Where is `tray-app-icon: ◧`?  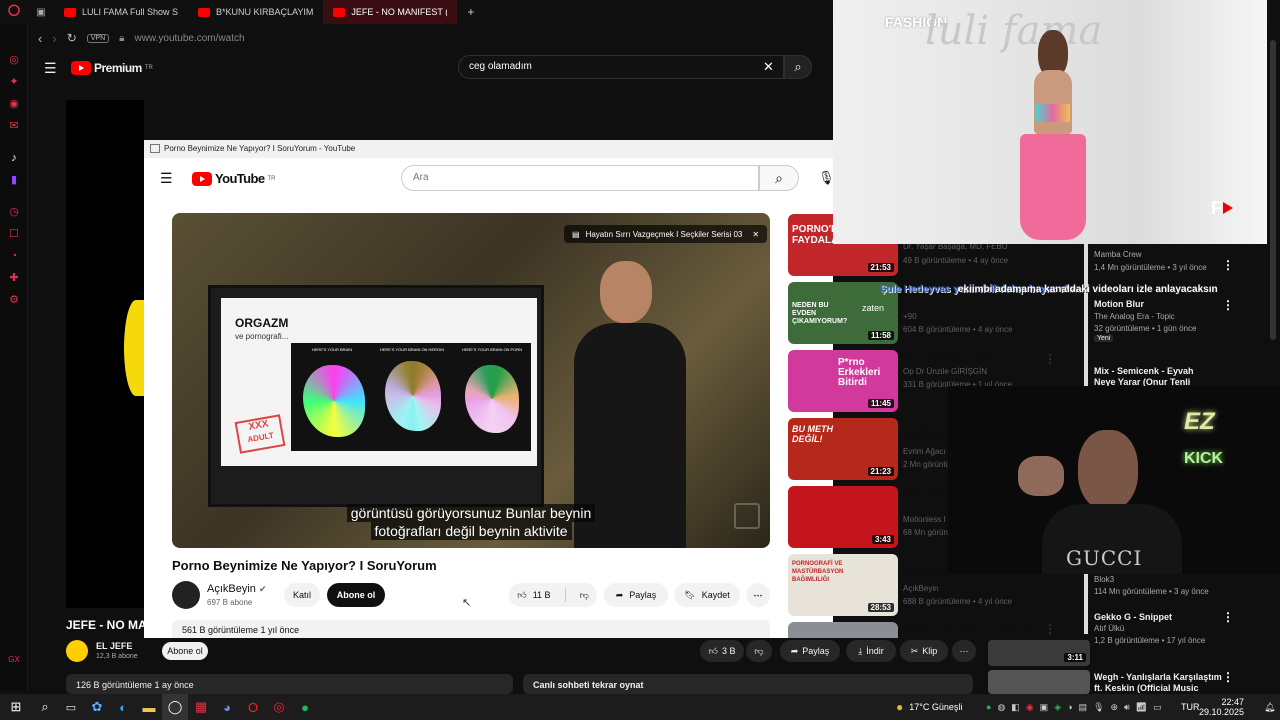 tray-app-icon: ◧ is located at coordinates (1015, 707).